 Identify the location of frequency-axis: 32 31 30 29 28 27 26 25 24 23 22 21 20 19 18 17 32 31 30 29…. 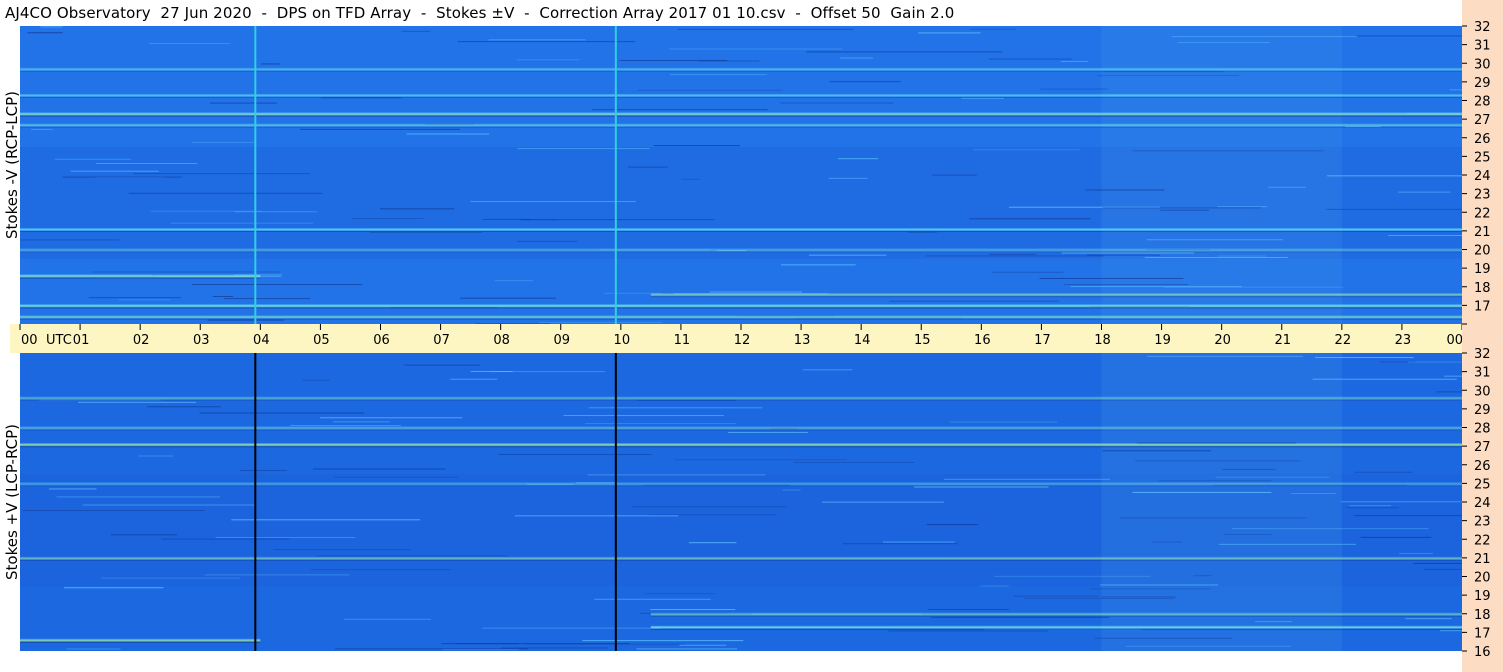
(1482, 336).